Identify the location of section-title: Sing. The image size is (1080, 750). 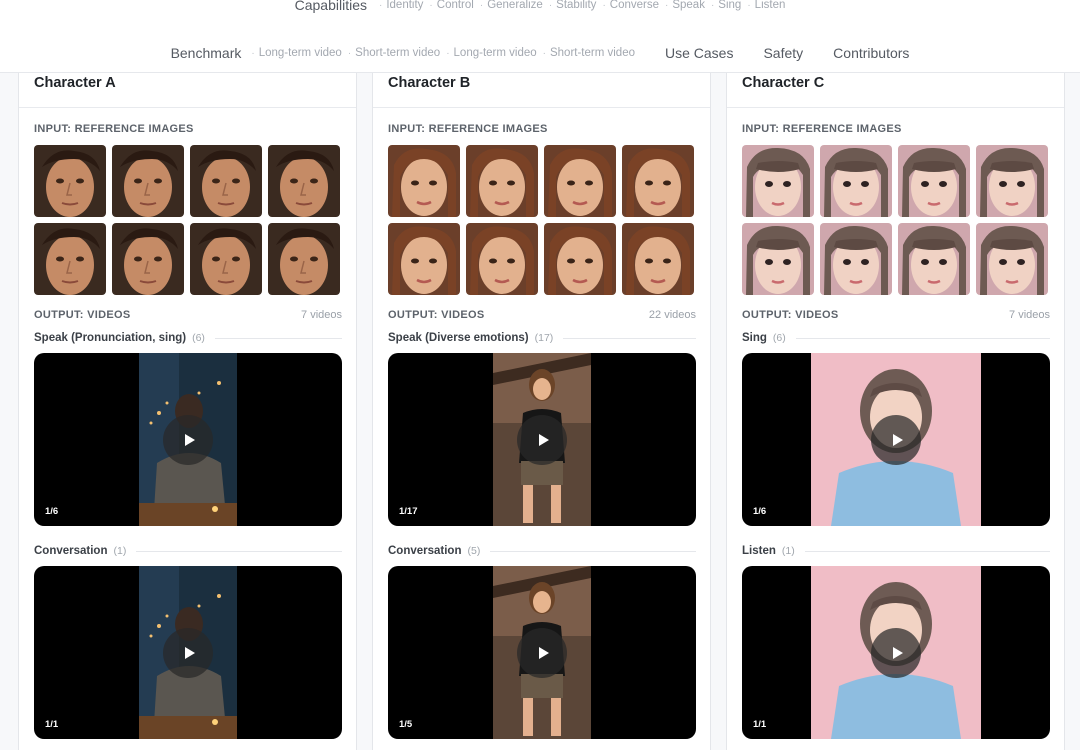
(754, 338).